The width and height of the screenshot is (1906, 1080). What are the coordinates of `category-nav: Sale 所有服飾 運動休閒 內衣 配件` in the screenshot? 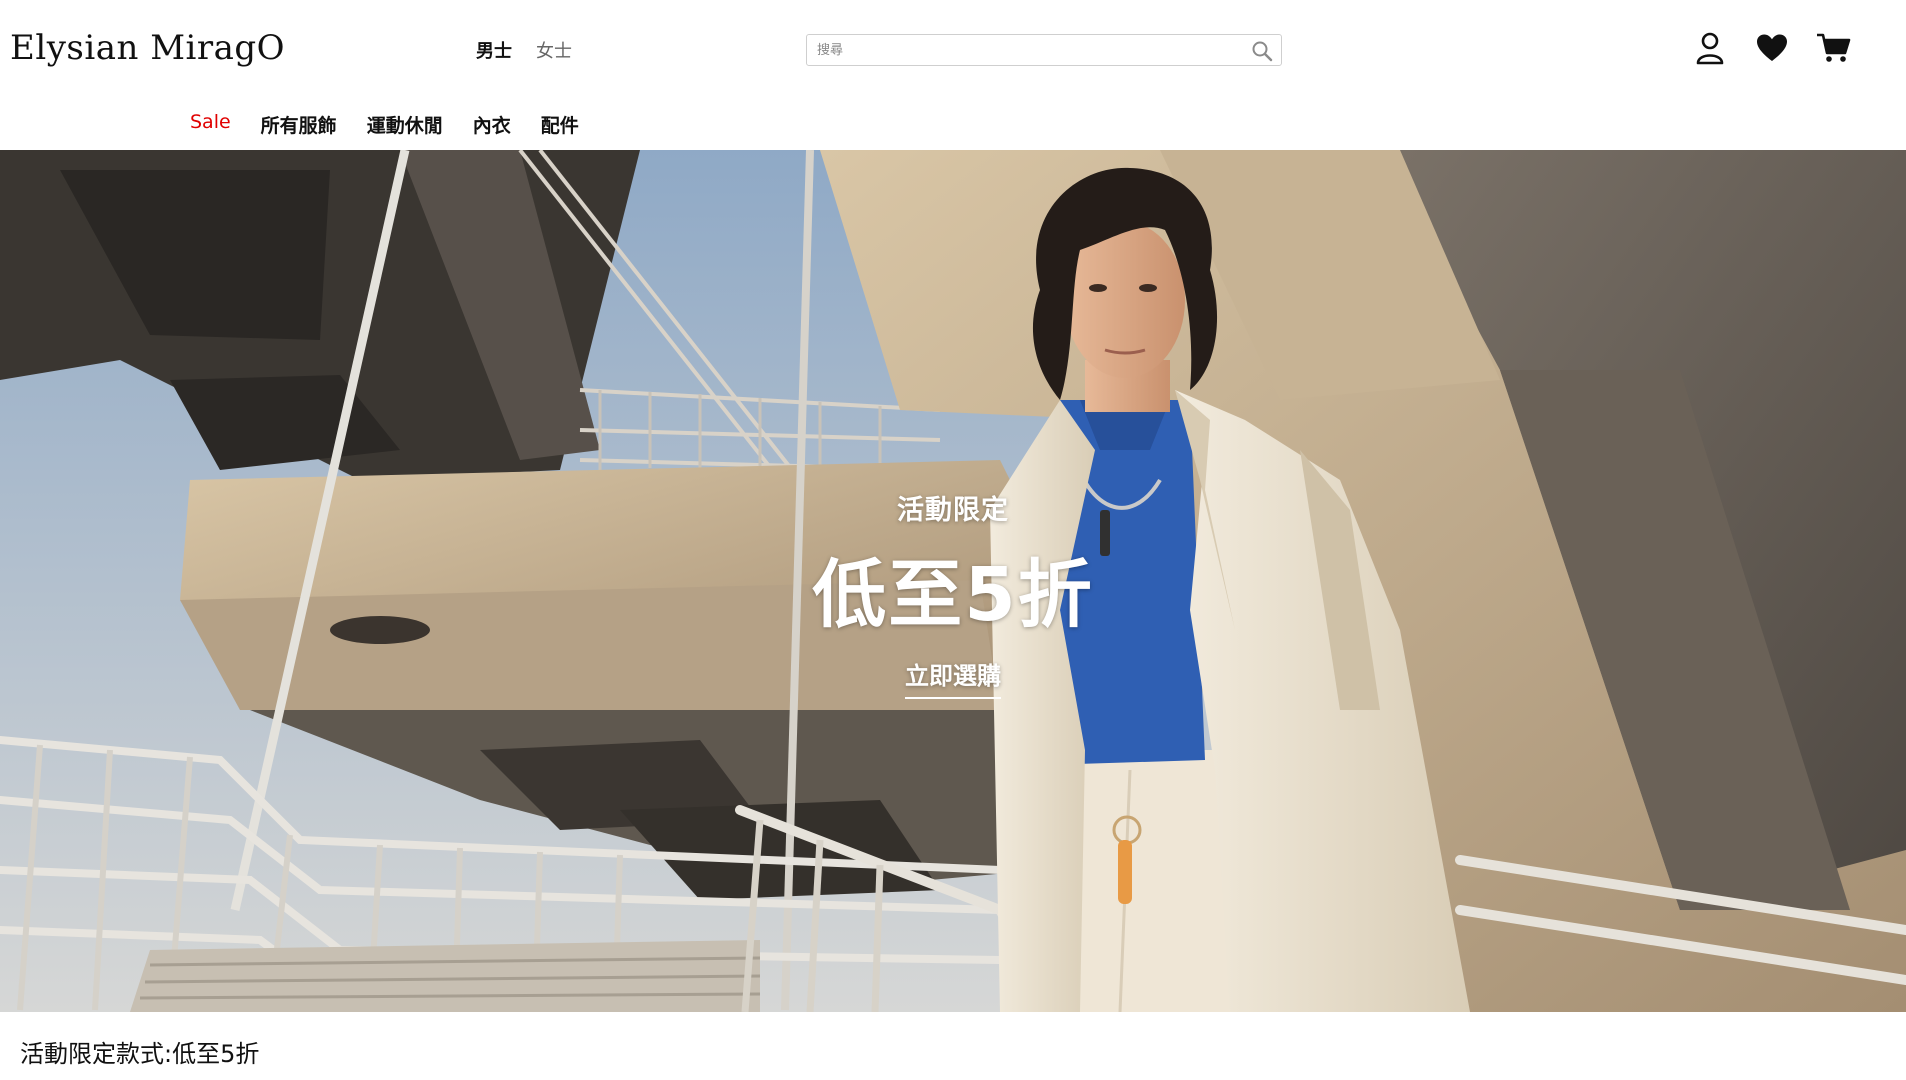 It's located at (384, 124).